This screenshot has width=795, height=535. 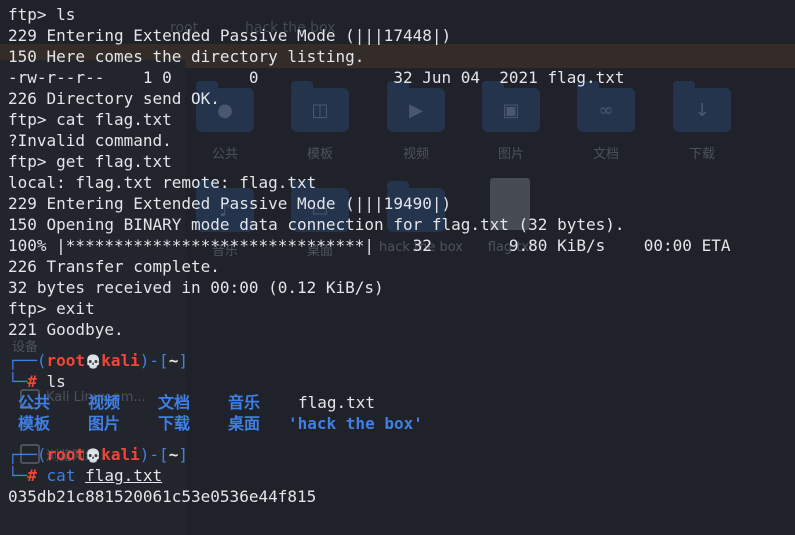 I want to click on ftp-line: 226 Directory send OK., so click(x=114, y=98).